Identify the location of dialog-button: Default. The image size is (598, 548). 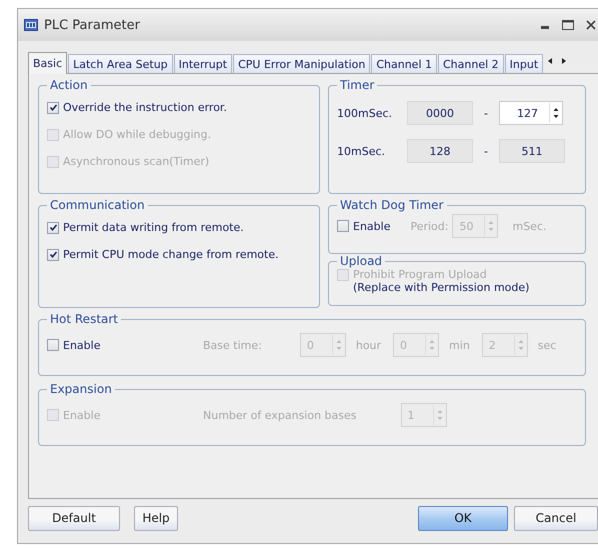
(74, 518).